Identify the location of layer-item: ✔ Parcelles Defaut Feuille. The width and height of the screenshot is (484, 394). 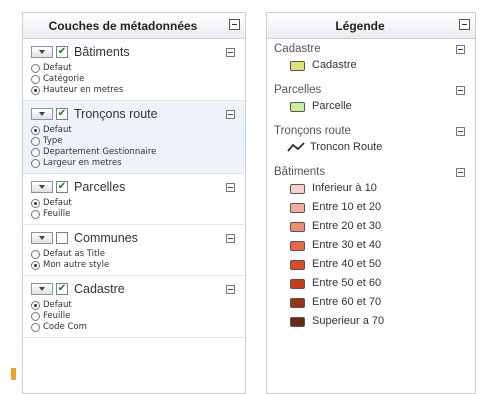
(134, 199).